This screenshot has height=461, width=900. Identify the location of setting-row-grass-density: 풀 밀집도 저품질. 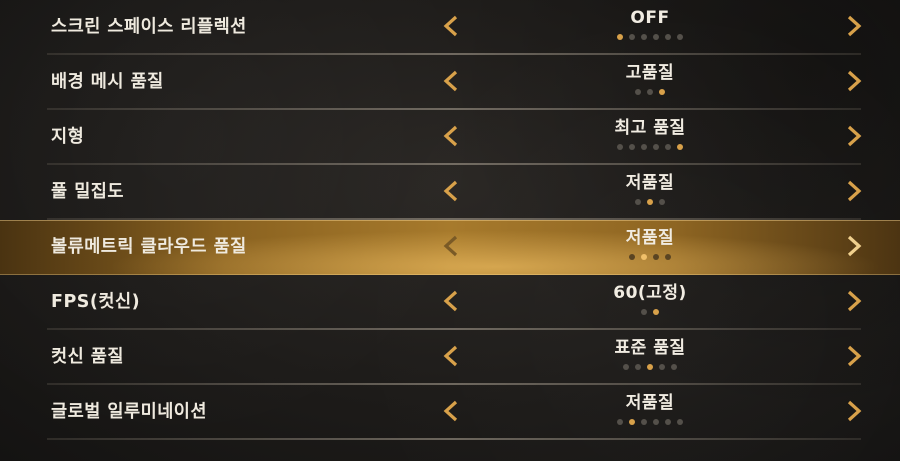
(450, 192).